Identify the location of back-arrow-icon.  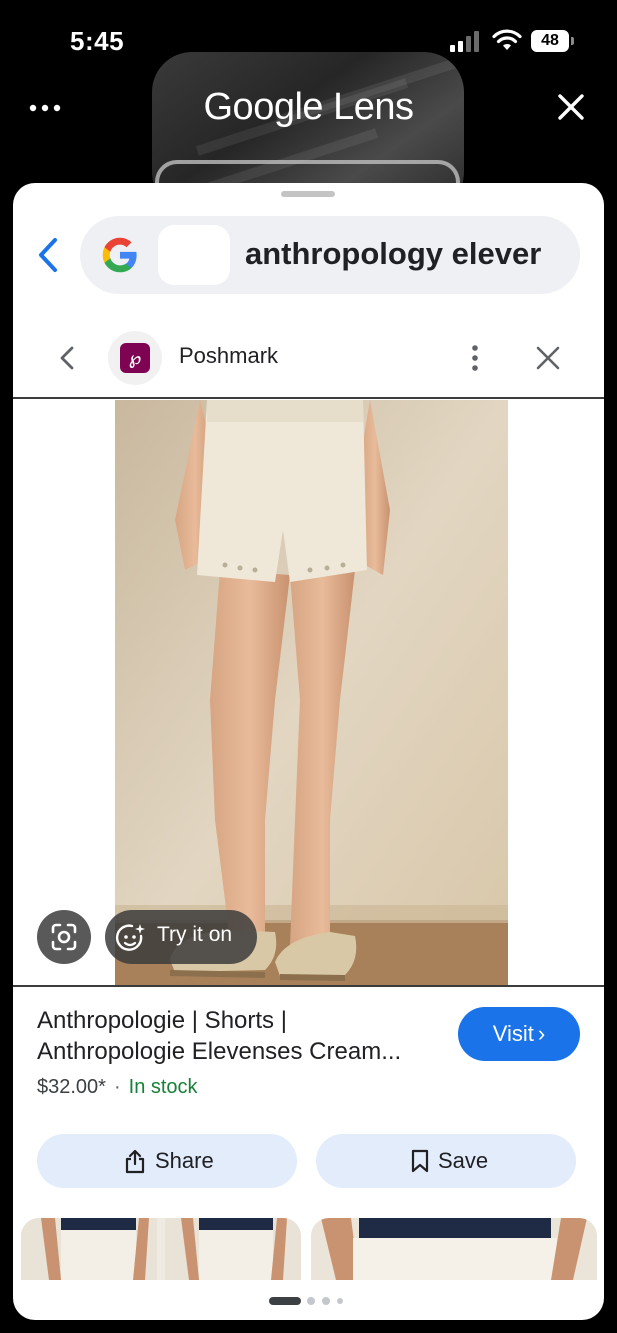
(48, 255).